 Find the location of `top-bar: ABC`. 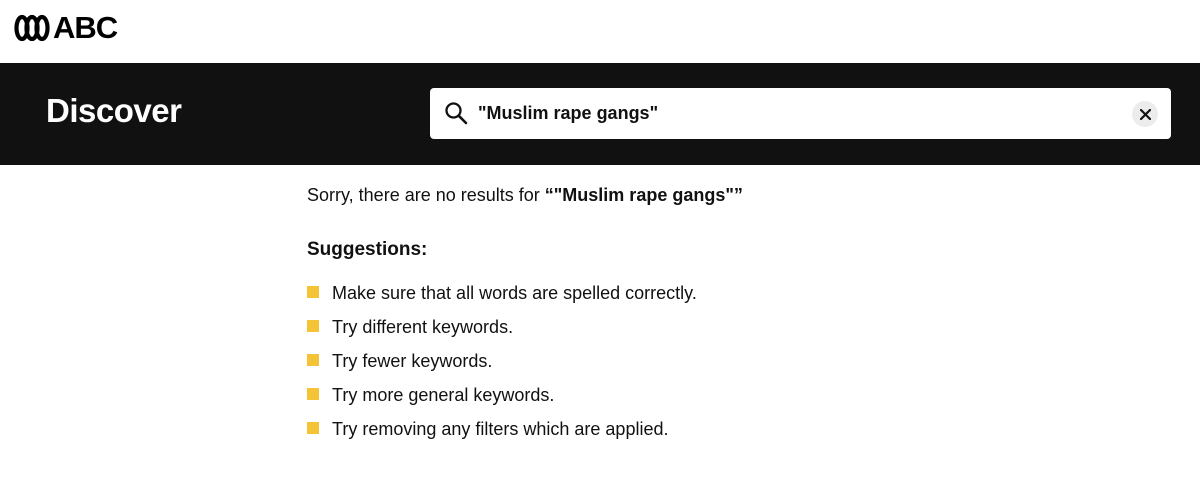

top-bar: ABC is located at coordinates (600, 31).